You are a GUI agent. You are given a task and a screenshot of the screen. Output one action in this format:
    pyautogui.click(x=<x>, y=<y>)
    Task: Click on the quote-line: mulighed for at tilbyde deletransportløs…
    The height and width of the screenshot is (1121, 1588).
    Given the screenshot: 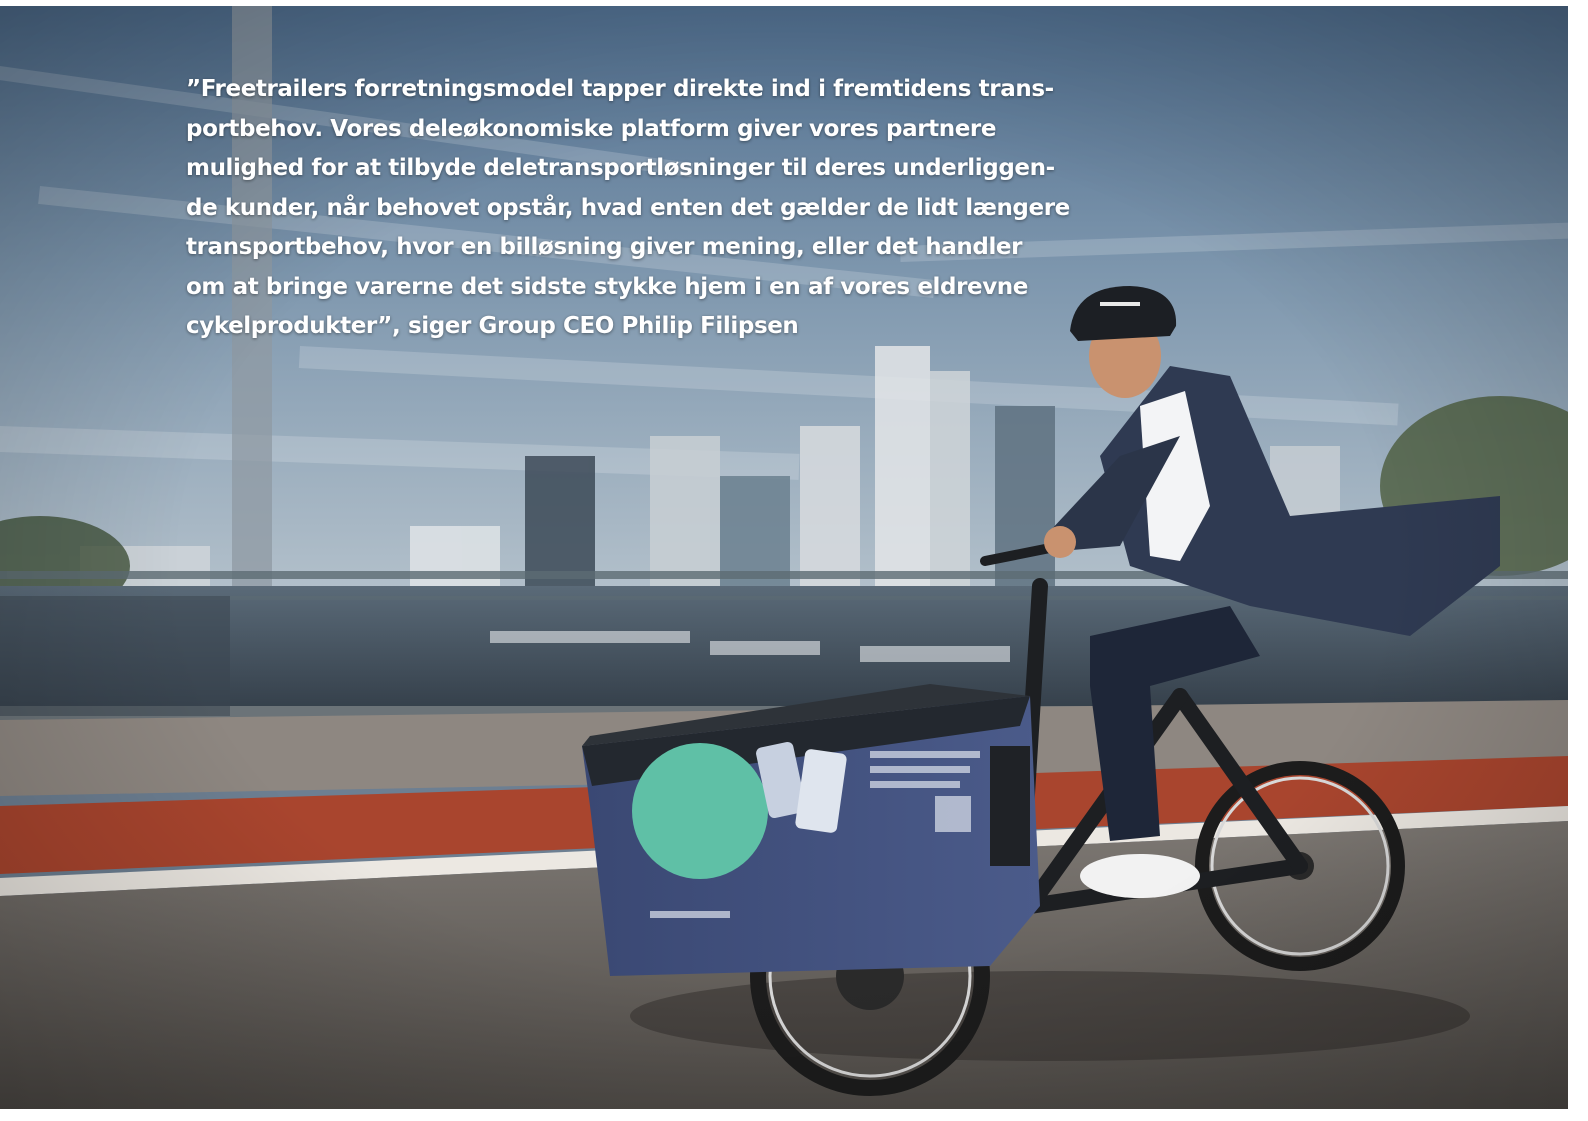 What is the action you would take?
    pyautogui.click(x=620, y=168)
    